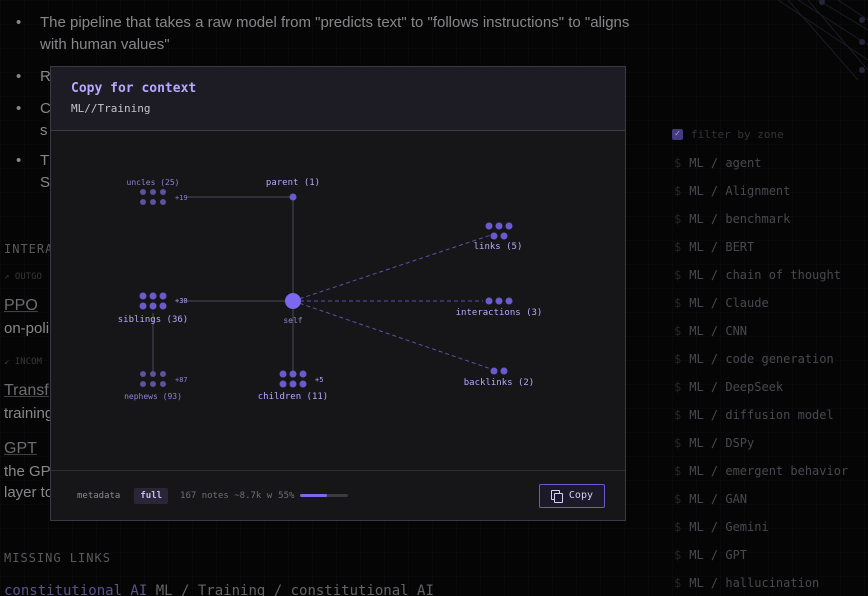 This screenshot has height=596, width=868. Describe the element at coordinates (153, 320) in the screenshot. I see `siblings-label: siblings (36)` at that location.